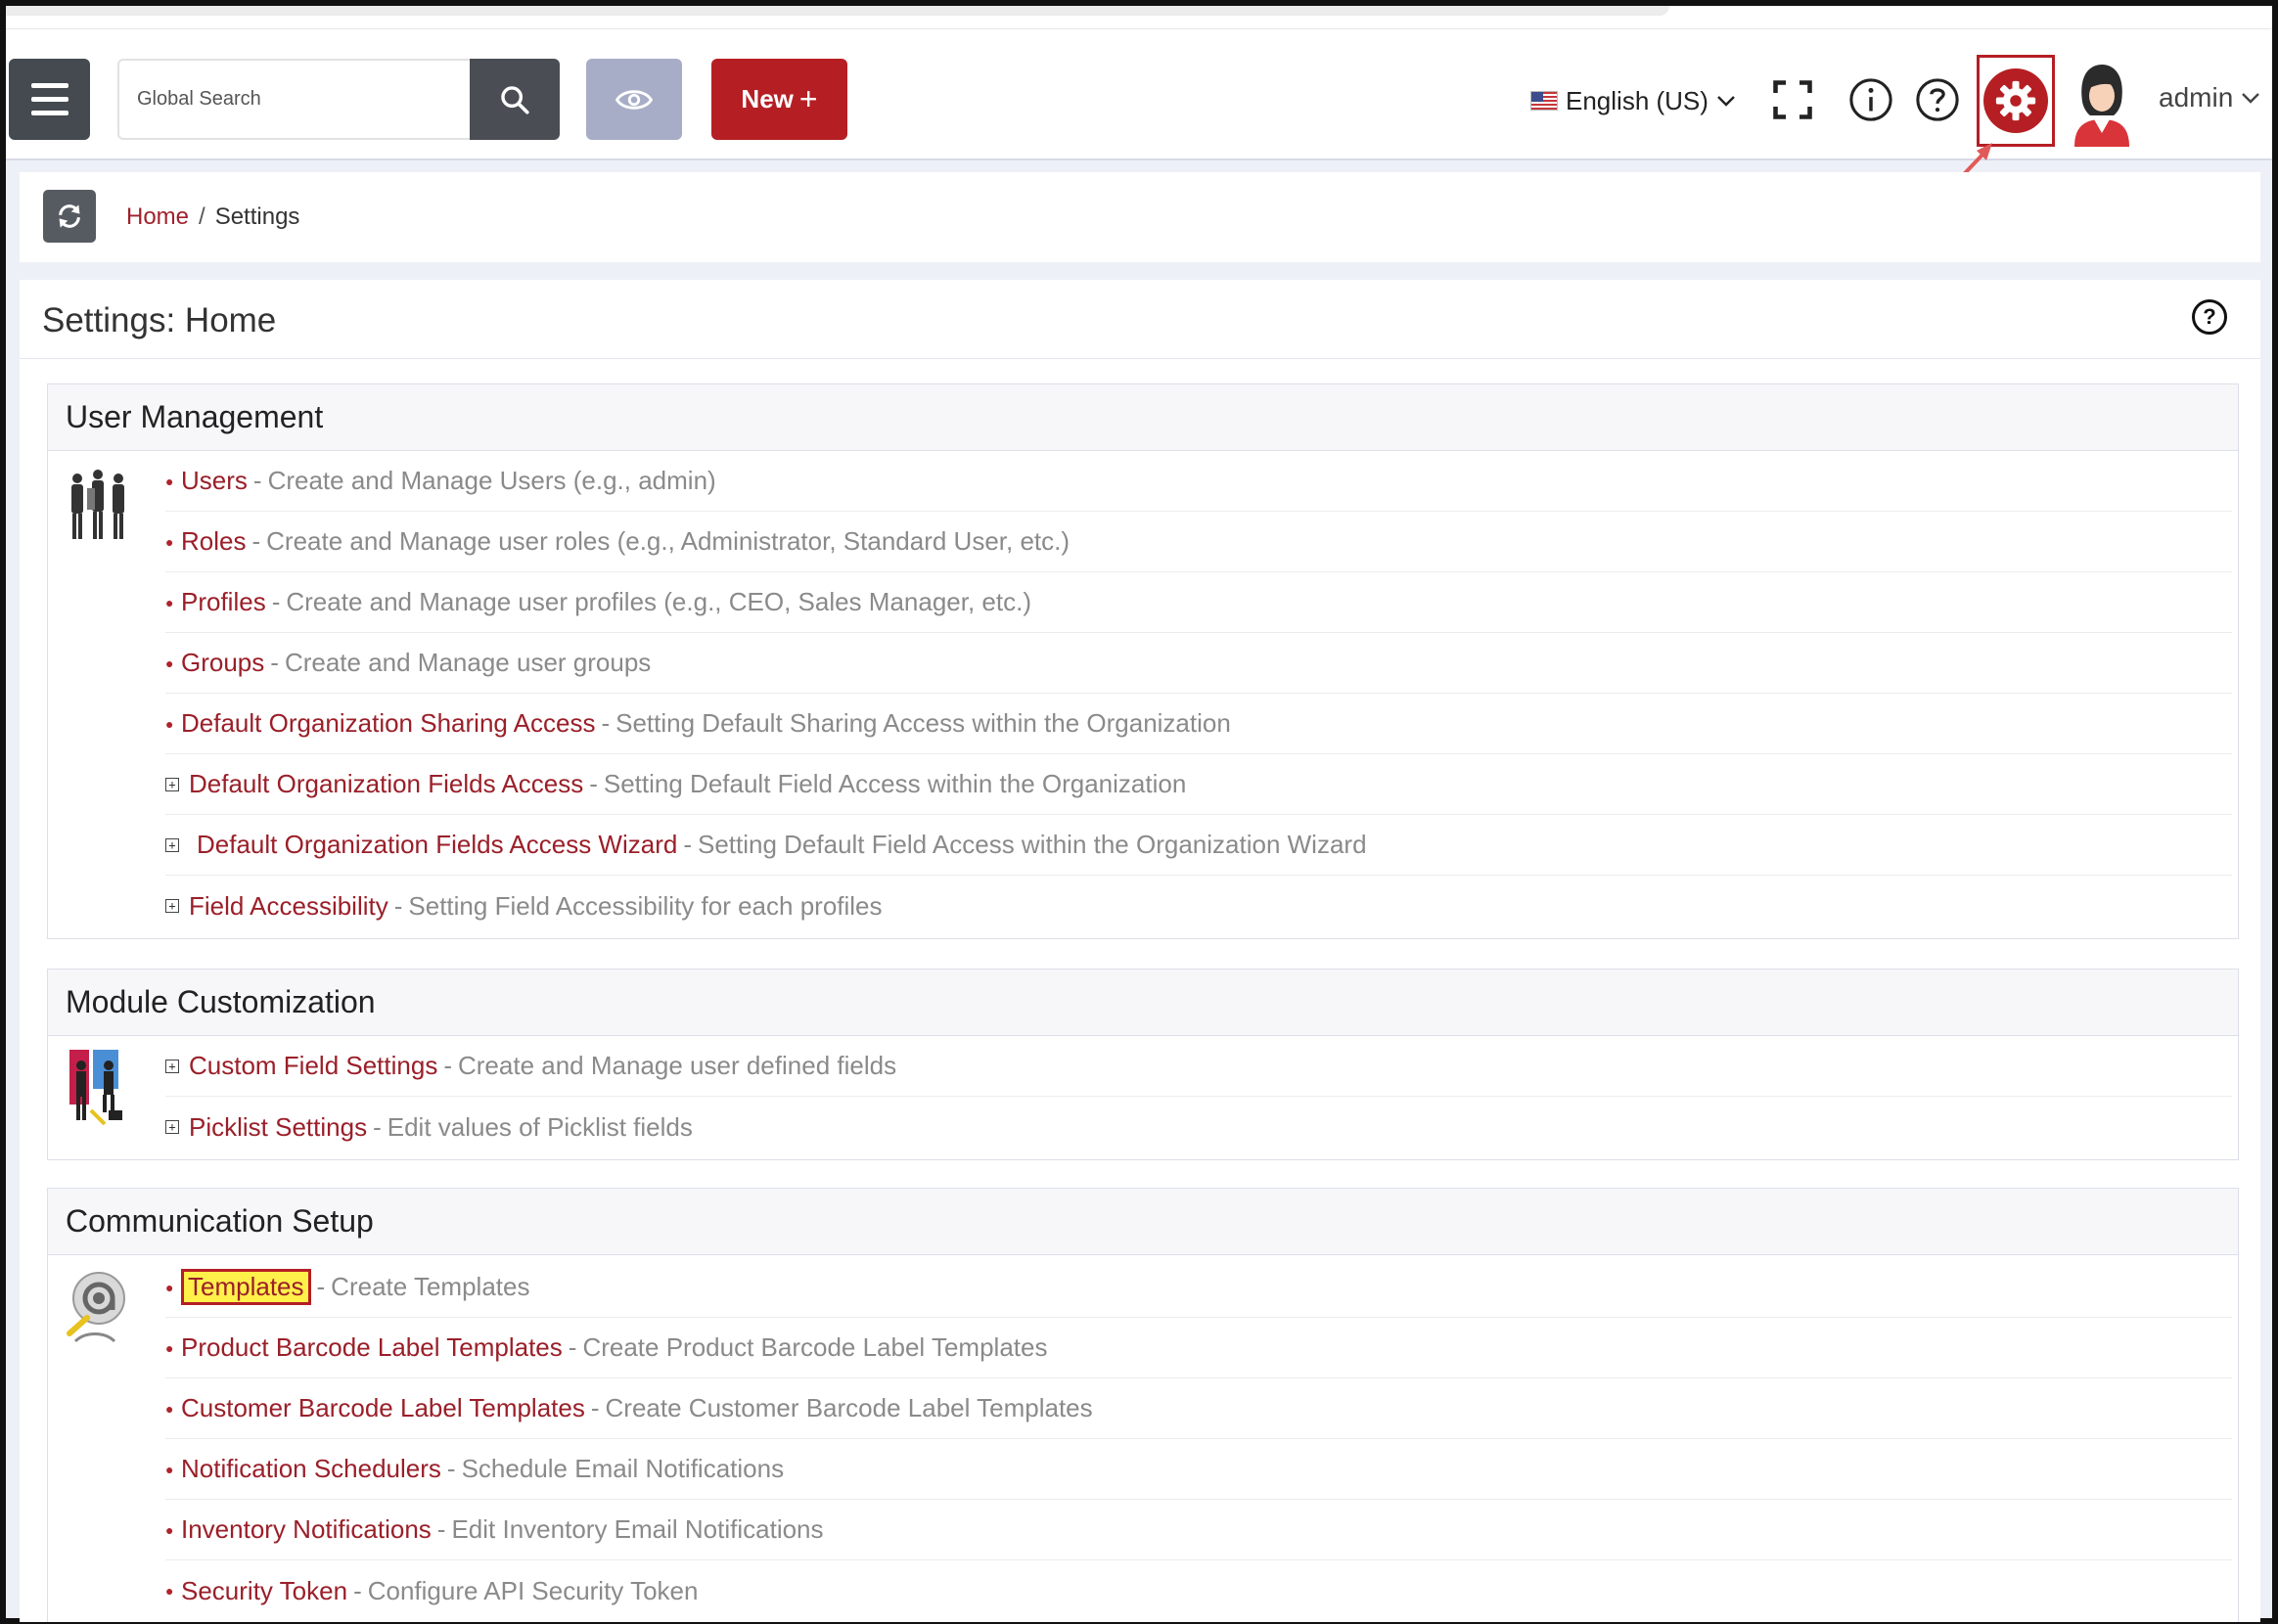 The width and height of the screenshot is (2278, 1624). I want to click on new-button: New +, so click(779, 99).